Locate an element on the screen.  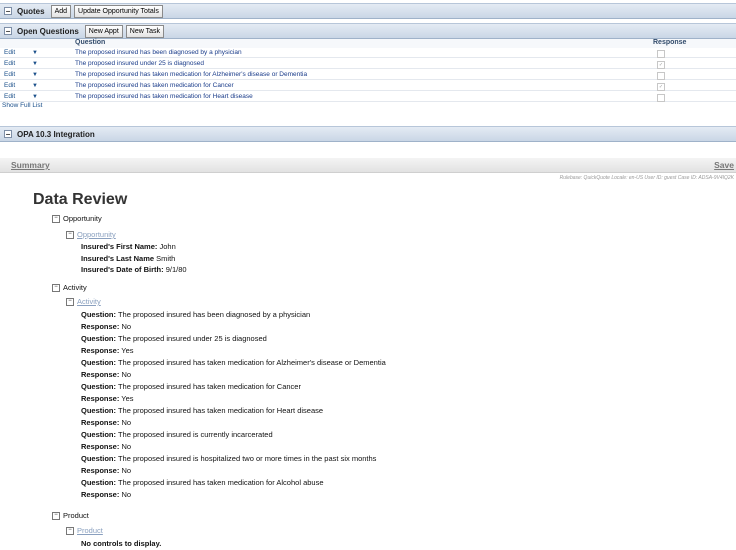
column-header-response: Response is located at coordinates (670, 42).